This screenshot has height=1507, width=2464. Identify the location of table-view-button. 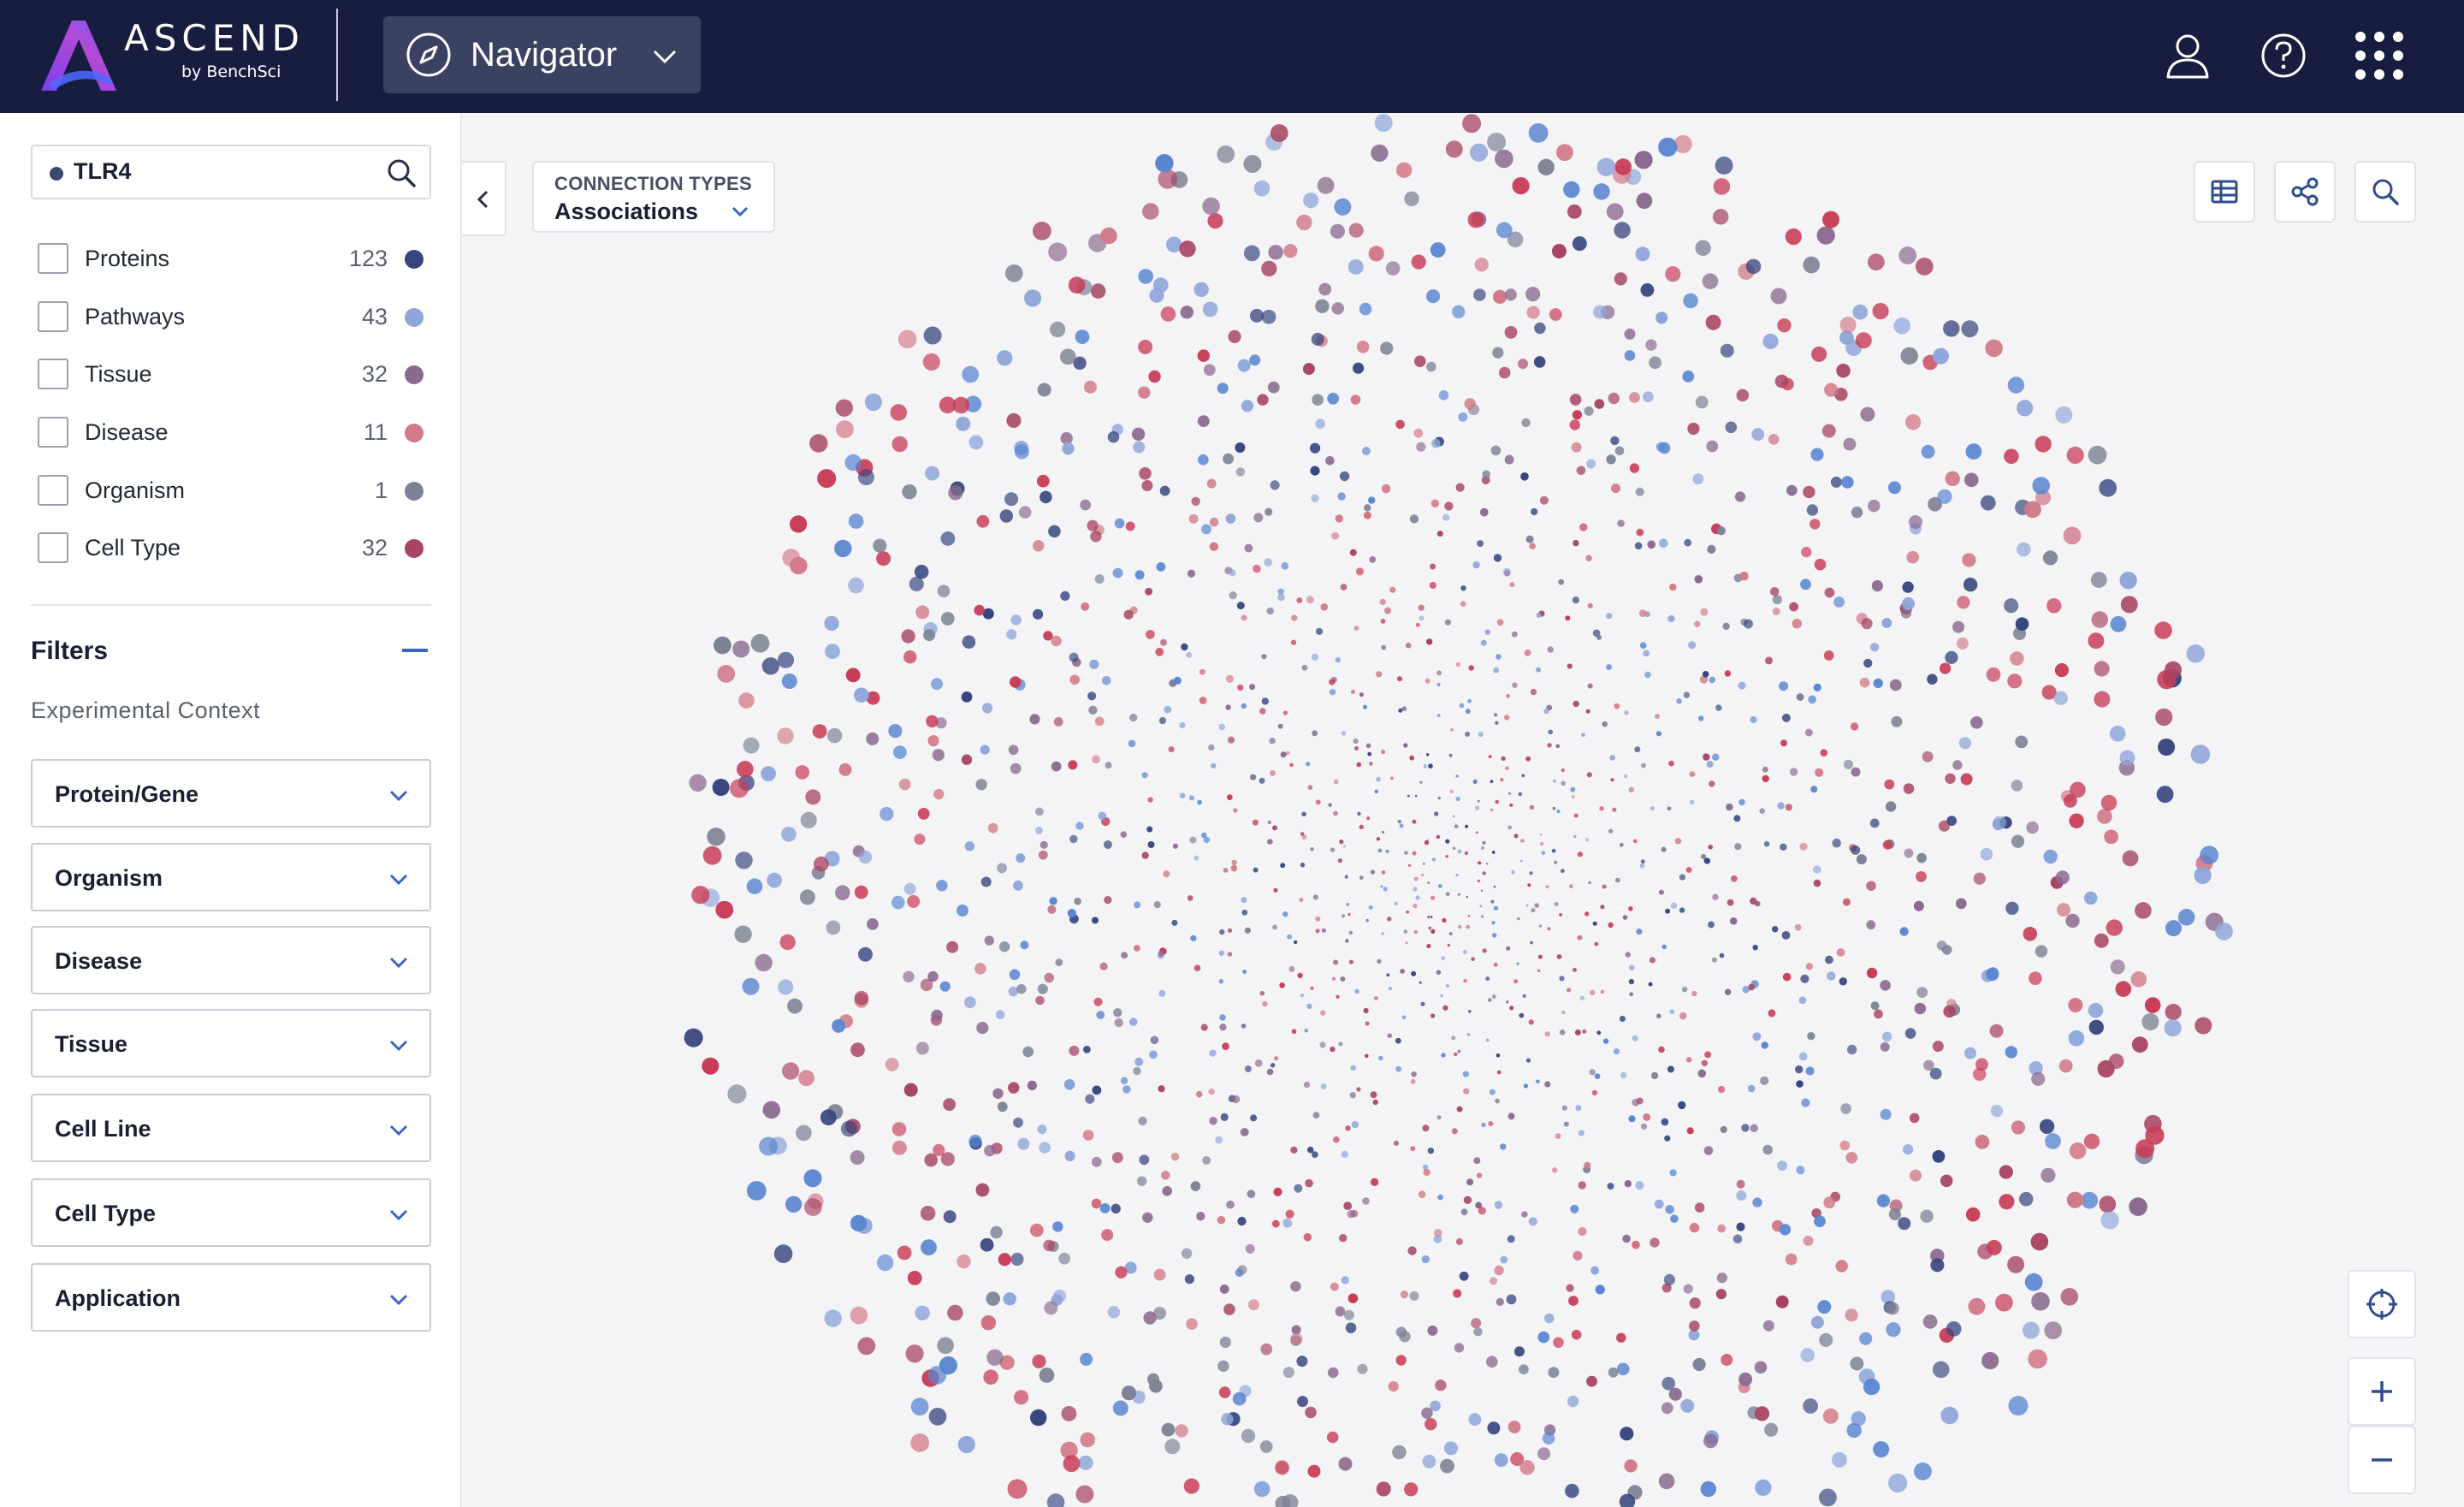
(2224, 191).